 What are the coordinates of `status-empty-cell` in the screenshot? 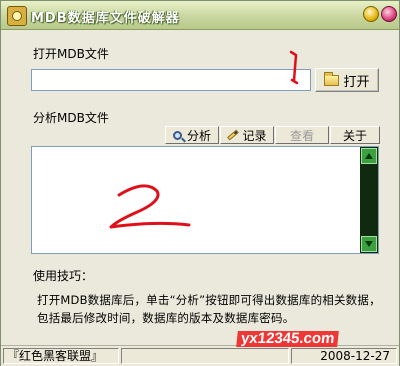 It's located at (205, 356).